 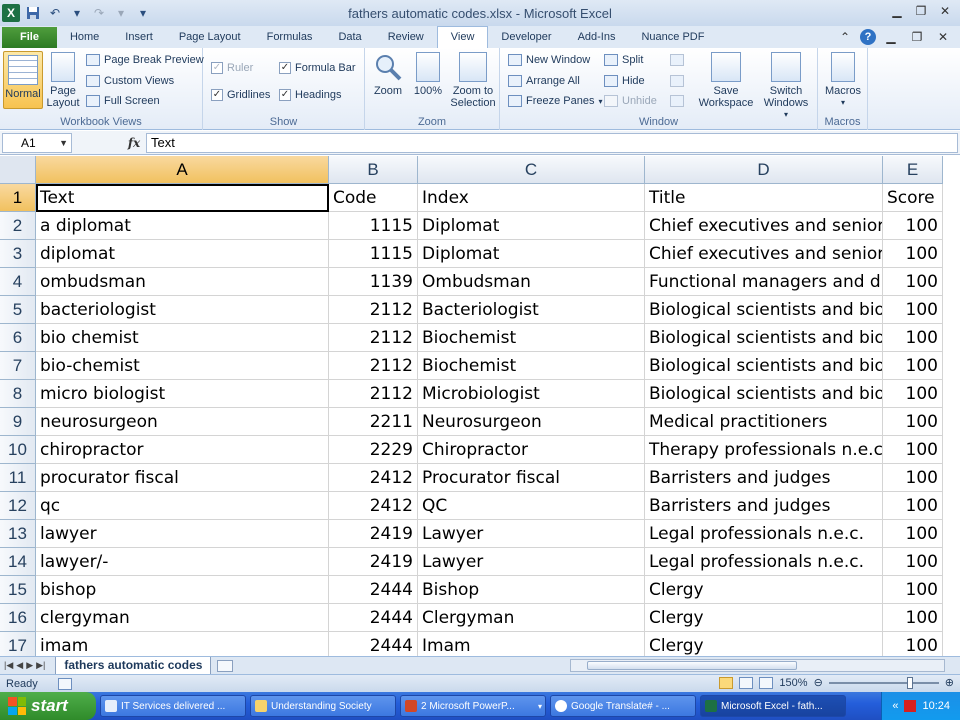 I want to click on minimize-ribbon-icon: ⌃, so click(x=845, y=37).